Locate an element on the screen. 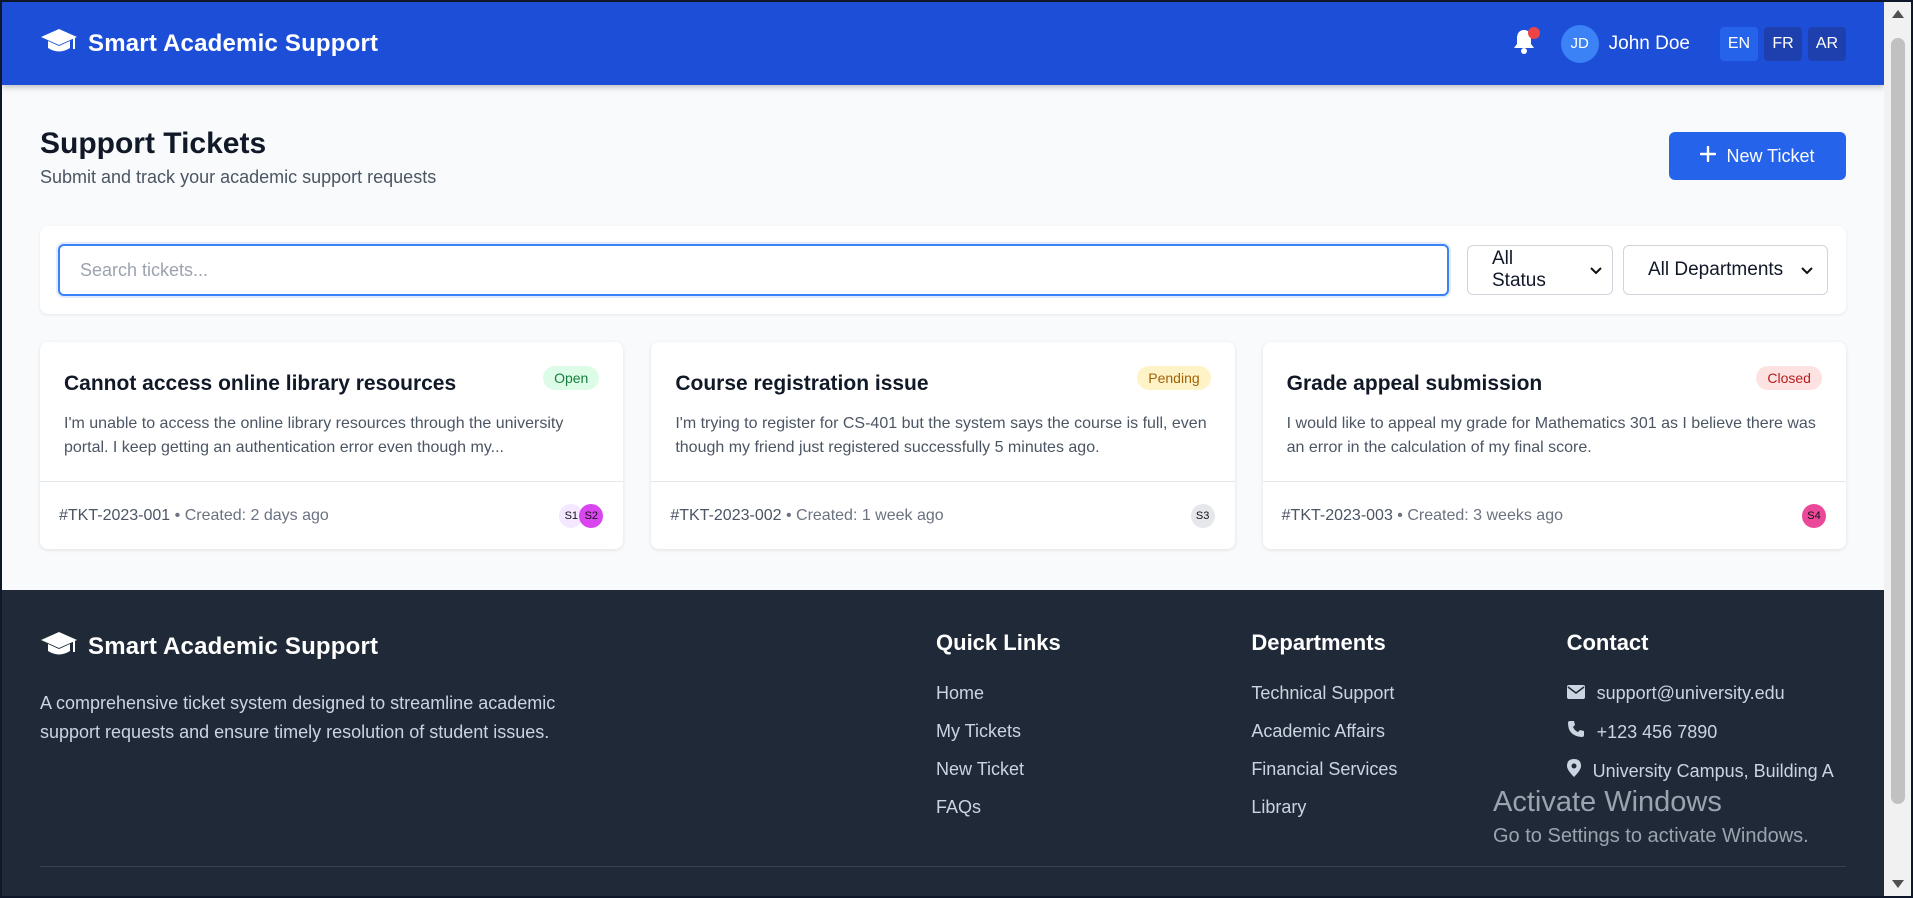 This screenshot has width=1913, height=898. contact-phone: +123 456 7890 is located at coordinates (1706, 732).